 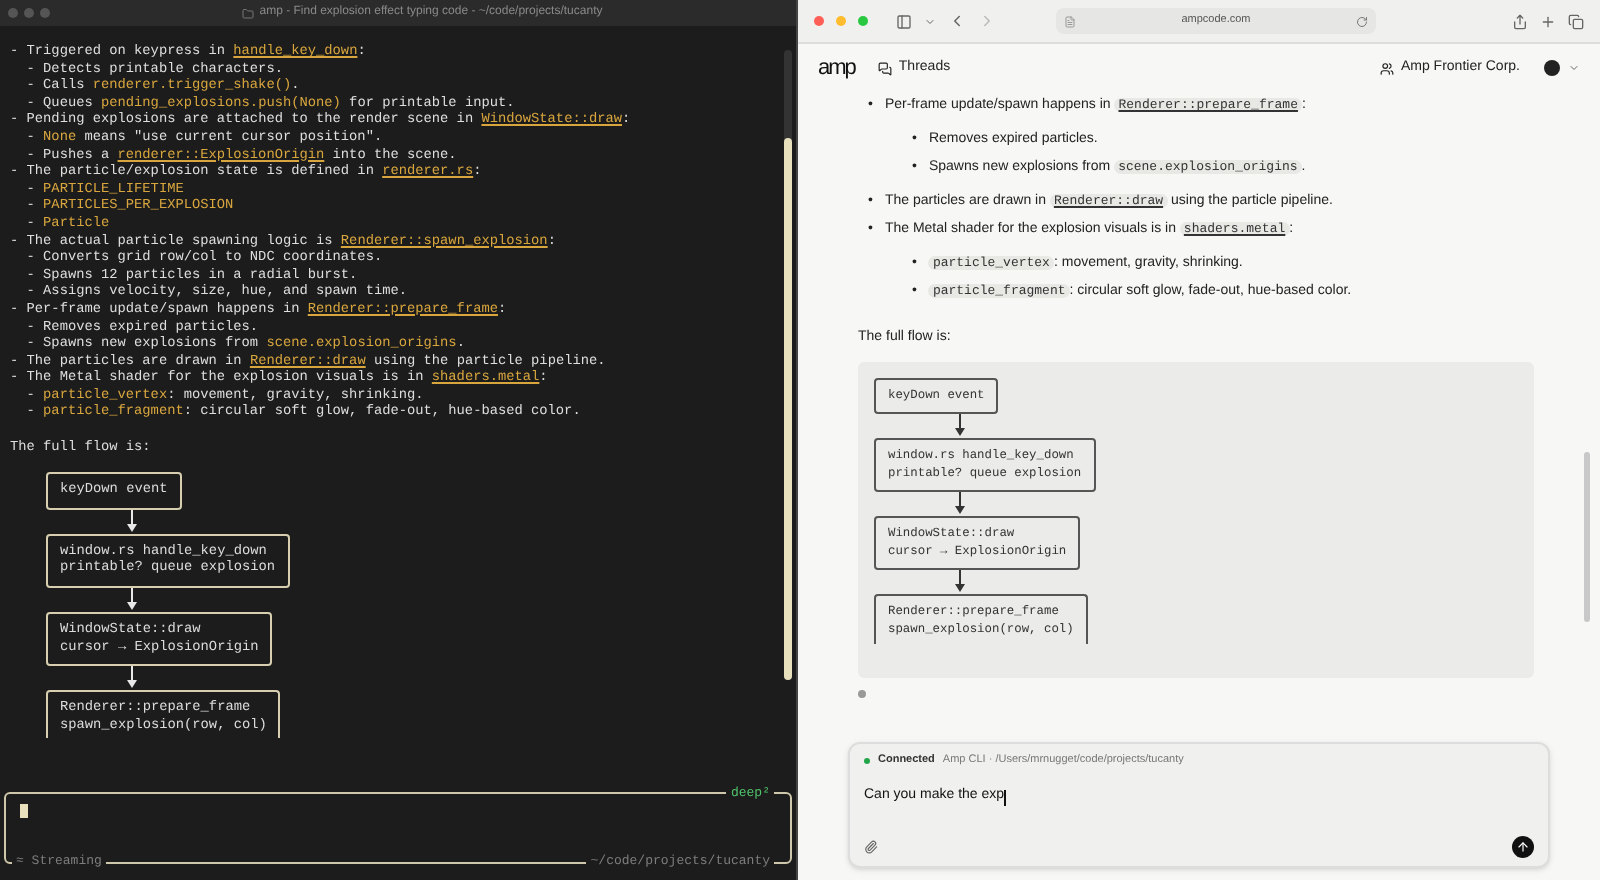 What do you see at coordinates (987, 21) in the screenshot?
I see `forward-icon` at bounding box center [987, 21].